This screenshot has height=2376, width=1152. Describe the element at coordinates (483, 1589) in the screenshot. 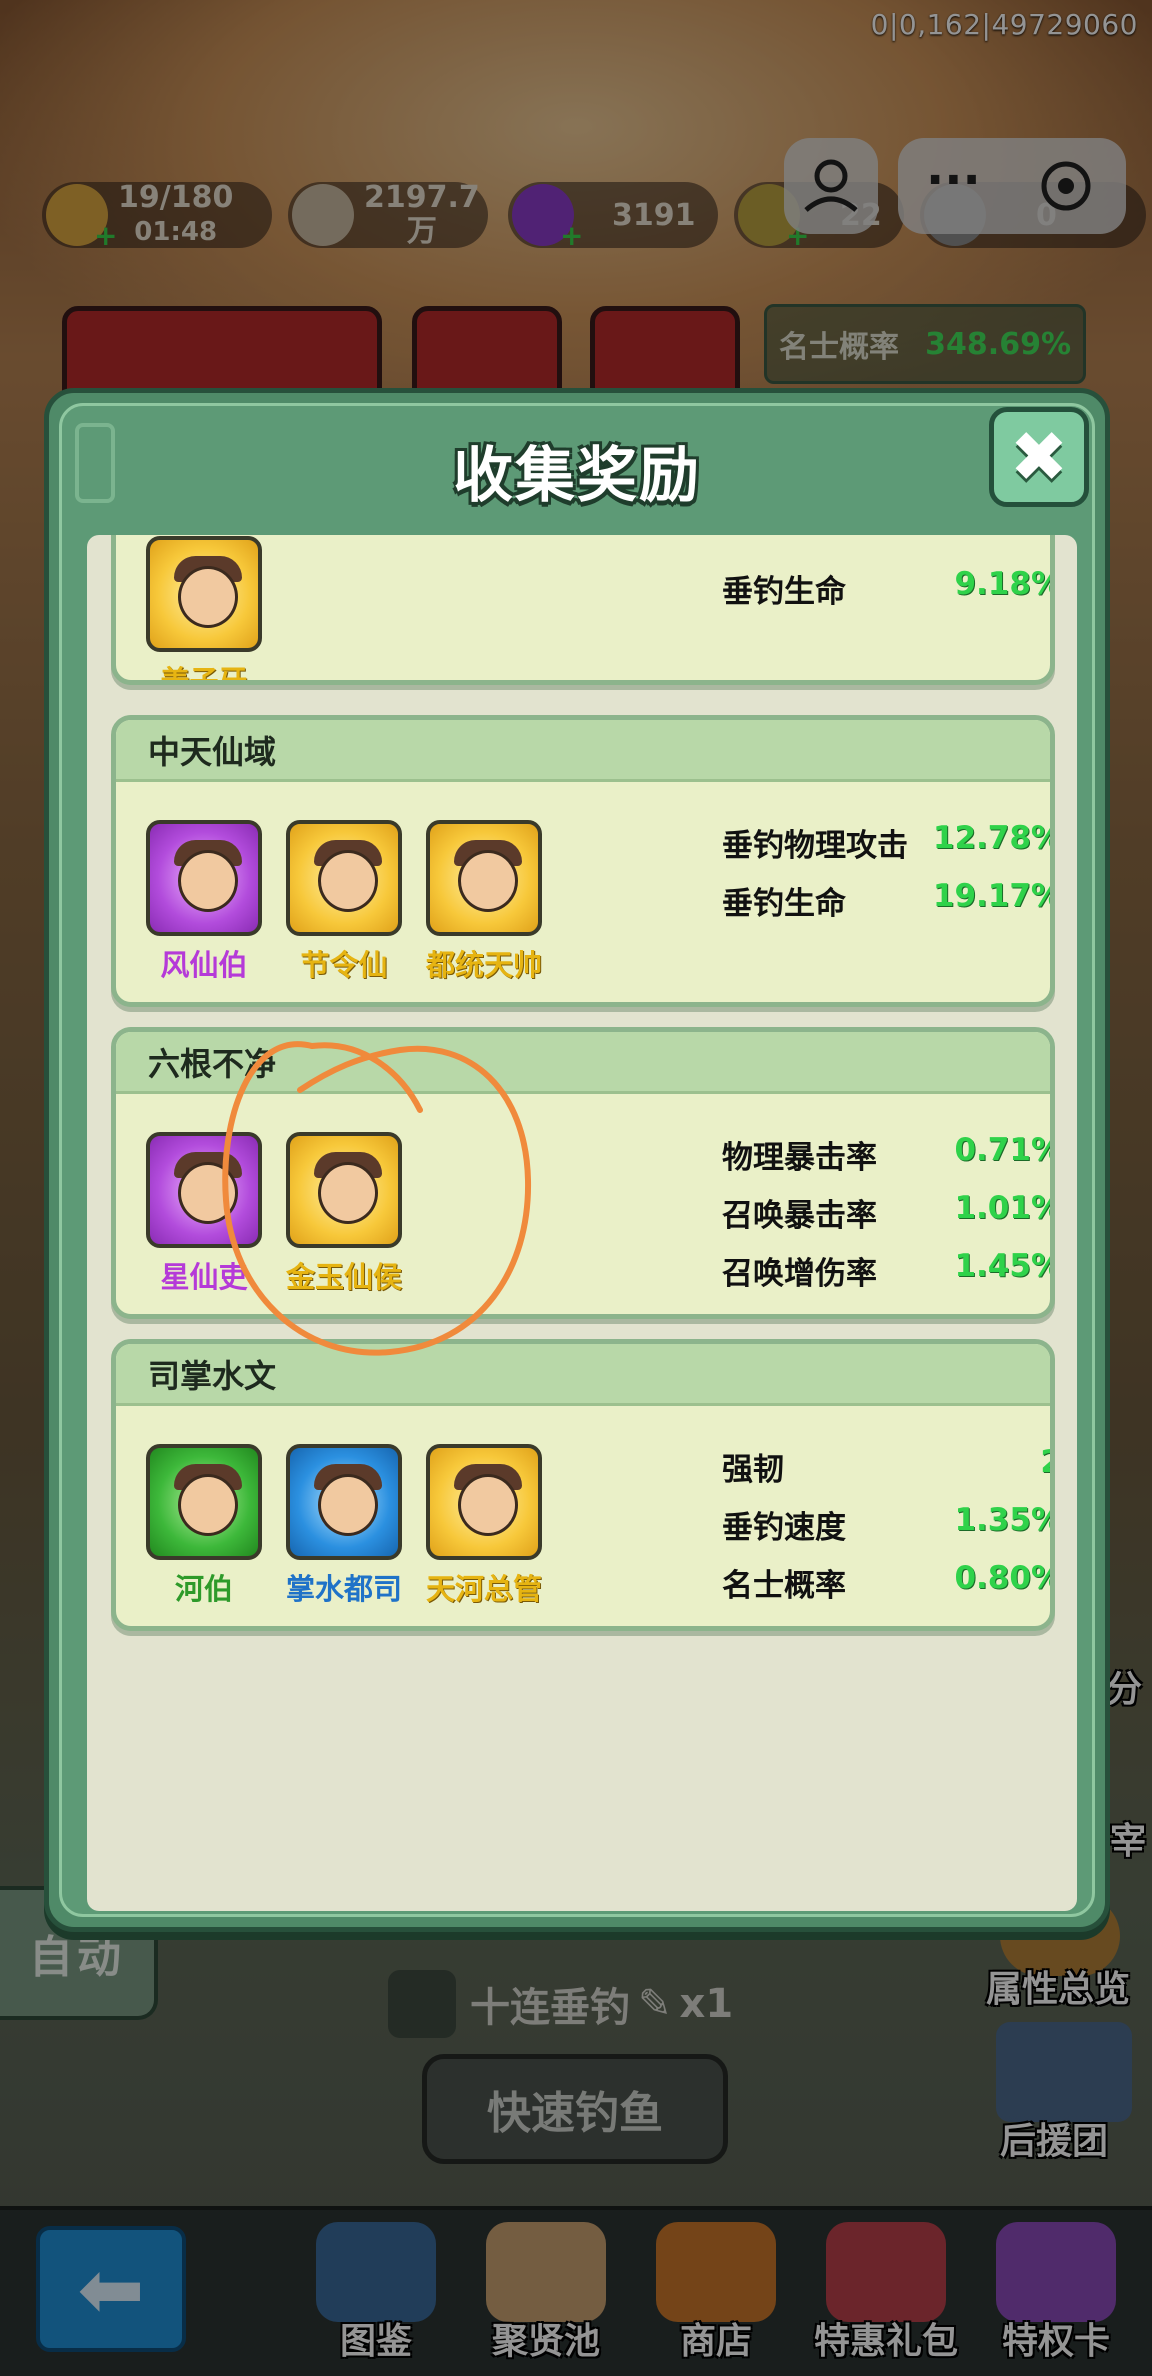

I see `hero-name: 天河总管` at that location.